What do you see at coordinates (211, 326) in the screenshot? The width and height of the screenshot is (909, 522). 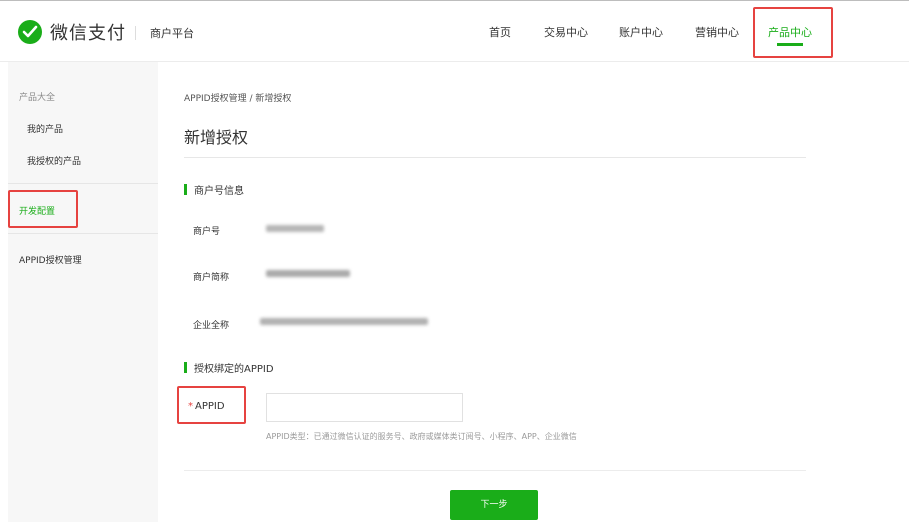 I see `company-full-name-label: 企业全称` at bounding box center [211, 326].